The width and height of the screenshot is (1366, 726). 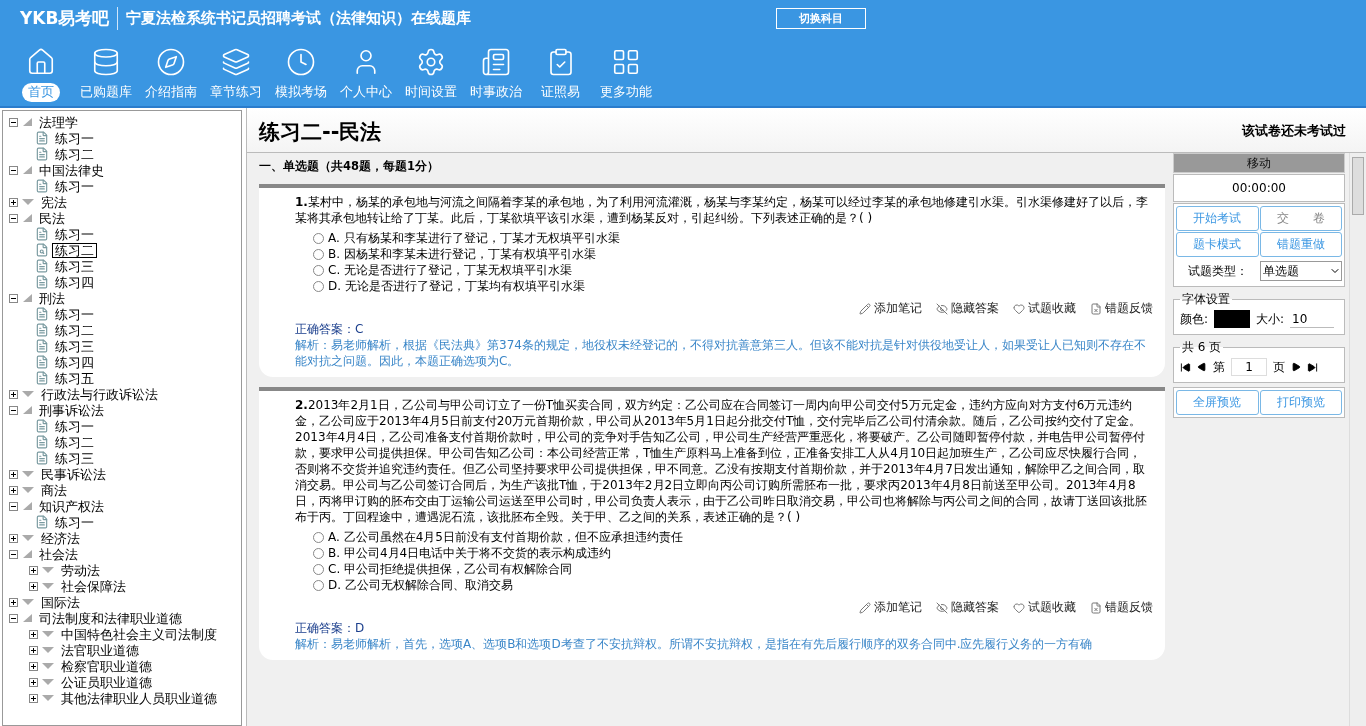 I want to click on page-field: 1, so click(x=1249, y=367).